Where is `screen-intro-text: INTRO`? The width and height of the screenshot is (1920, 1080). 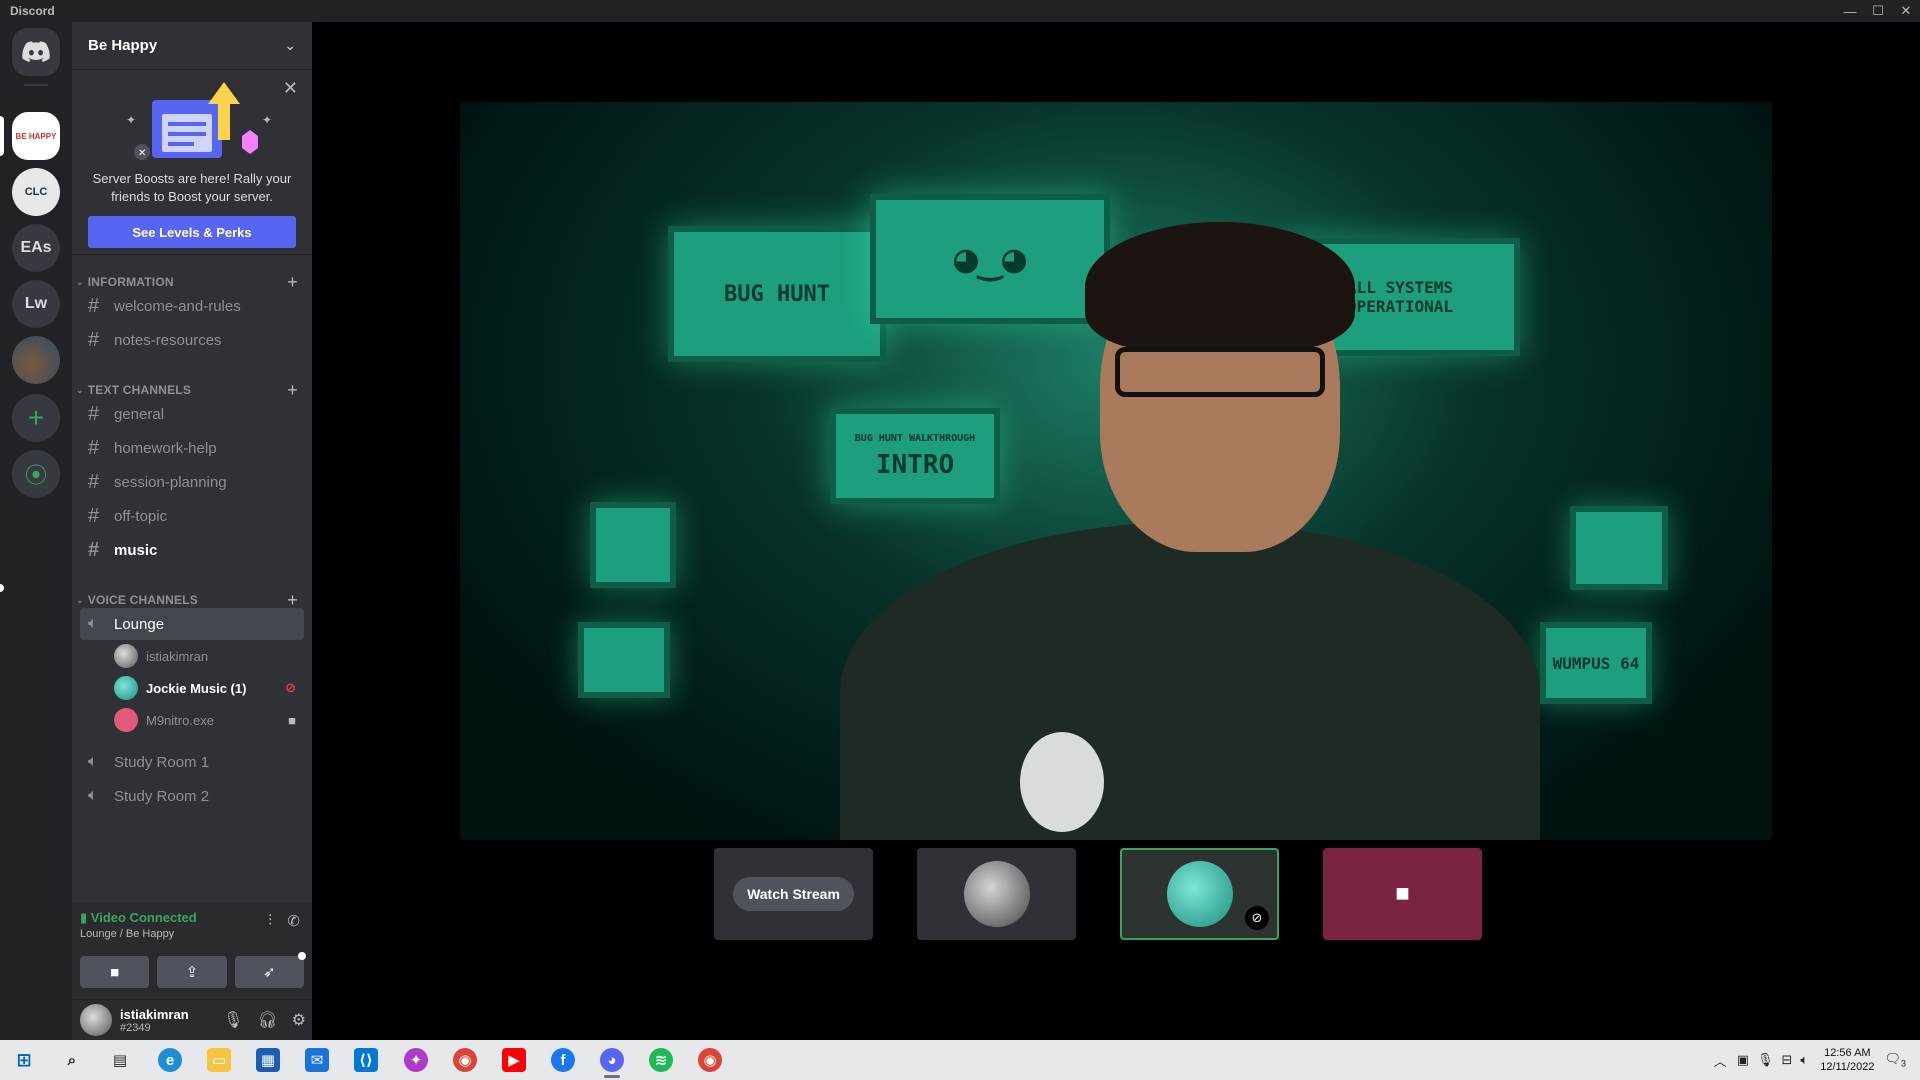 screen-intro-text: INTRO is located at coordinates (915, 464).